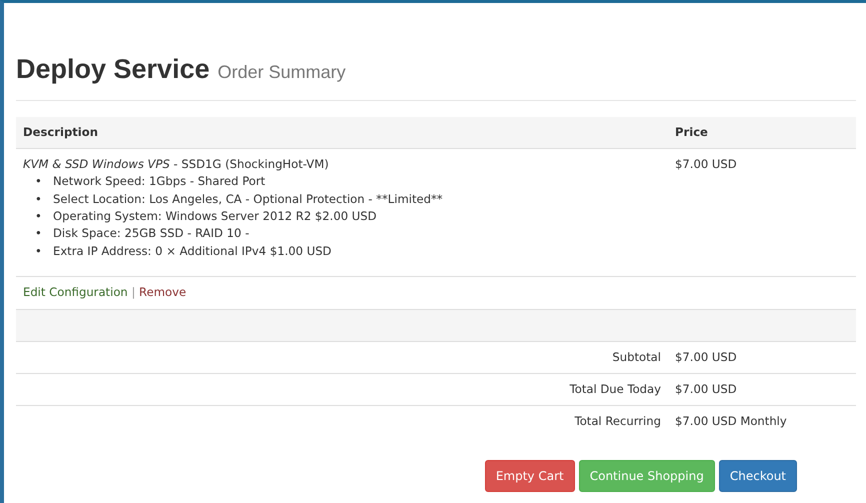 The image size is (866, 503). Describe the element at coordinates (646, 476) in the screenshot. I see `continue-shopping-button: Continue Shopping` at that location.